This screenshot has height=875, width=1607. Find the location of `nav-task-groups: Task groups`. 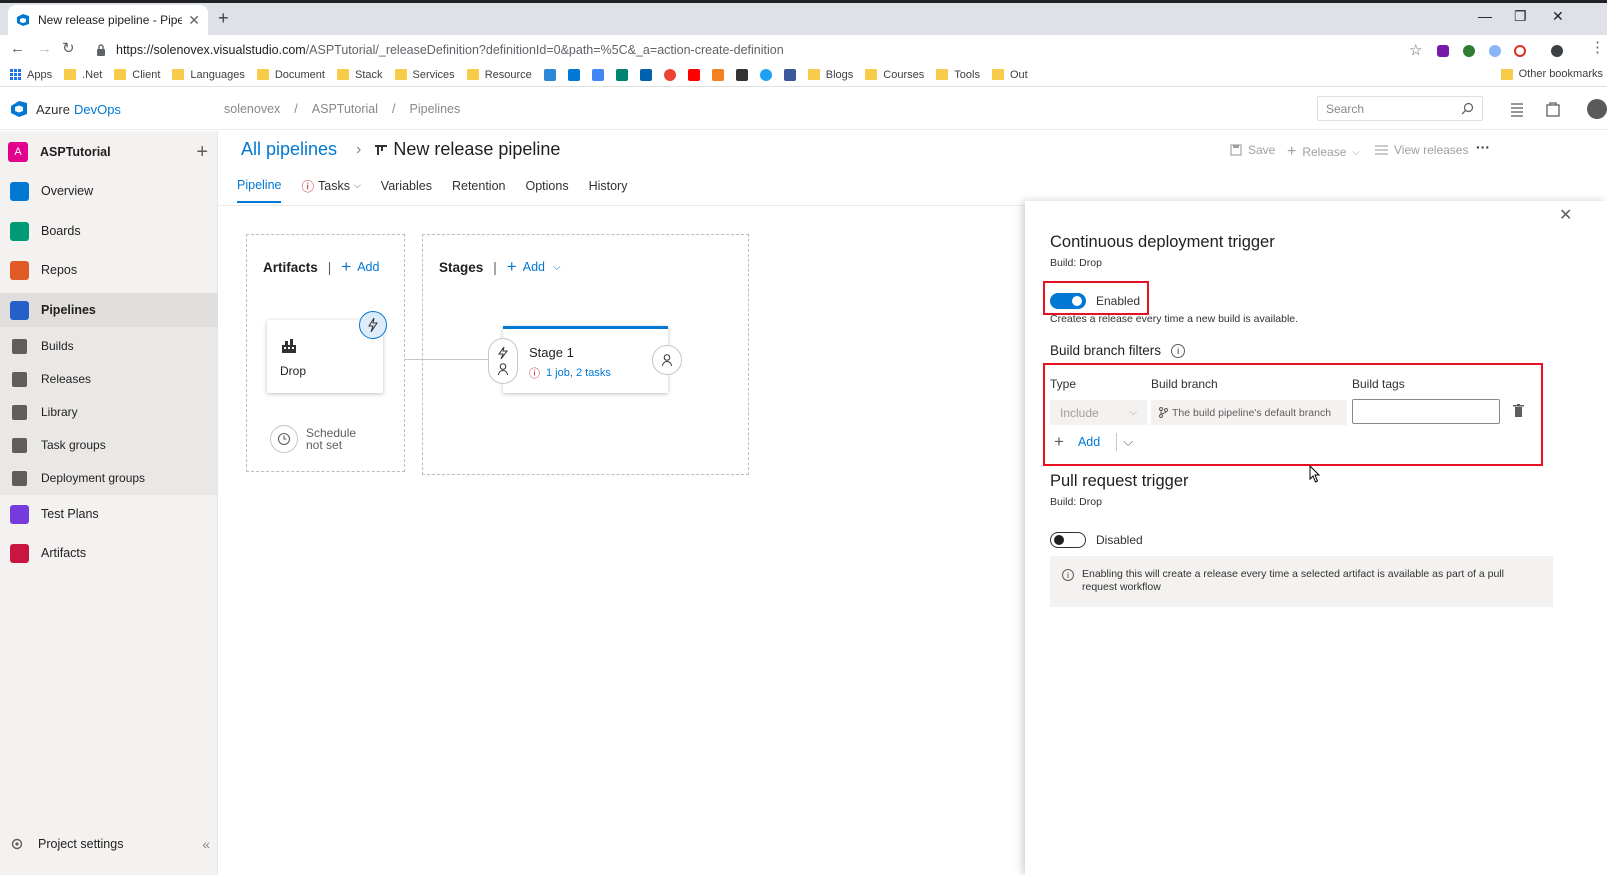

nav-task-groups: Task groups is located at coordinates (109, 445).